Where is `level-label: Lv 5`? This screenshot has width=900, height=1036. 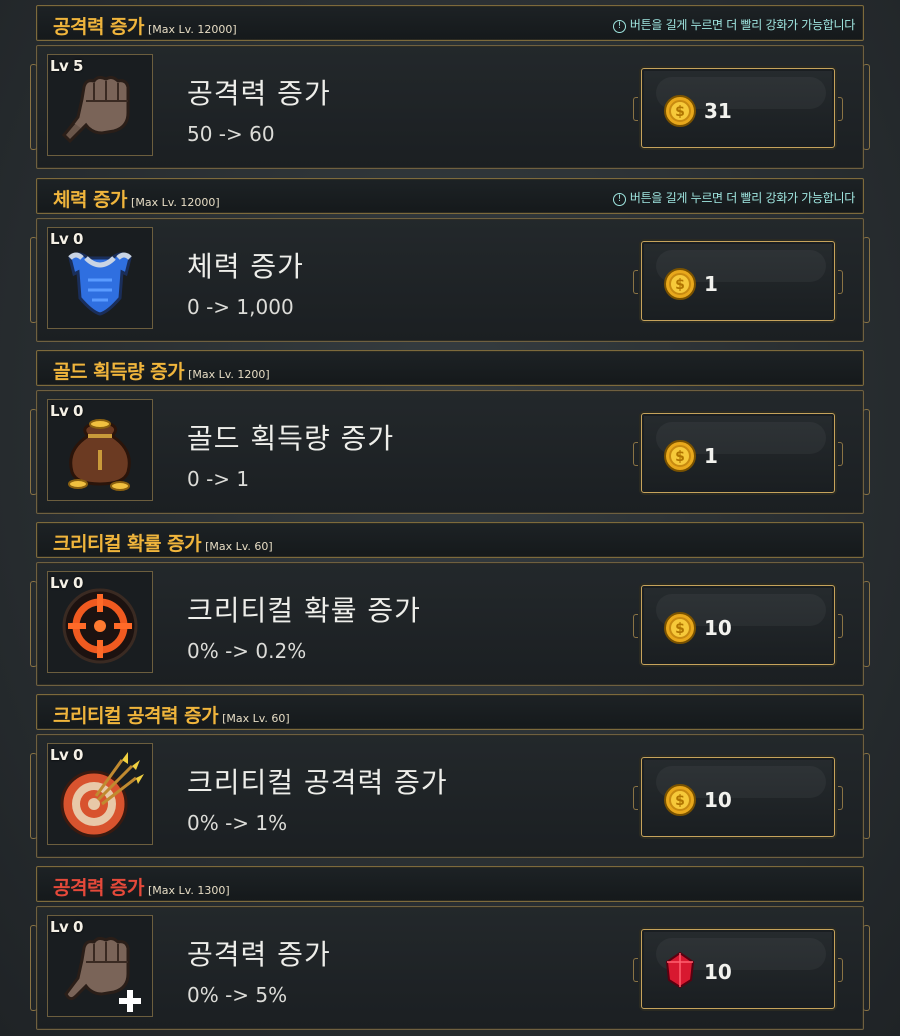 level-label: Lv 5 is located at coordinates (67, 66).